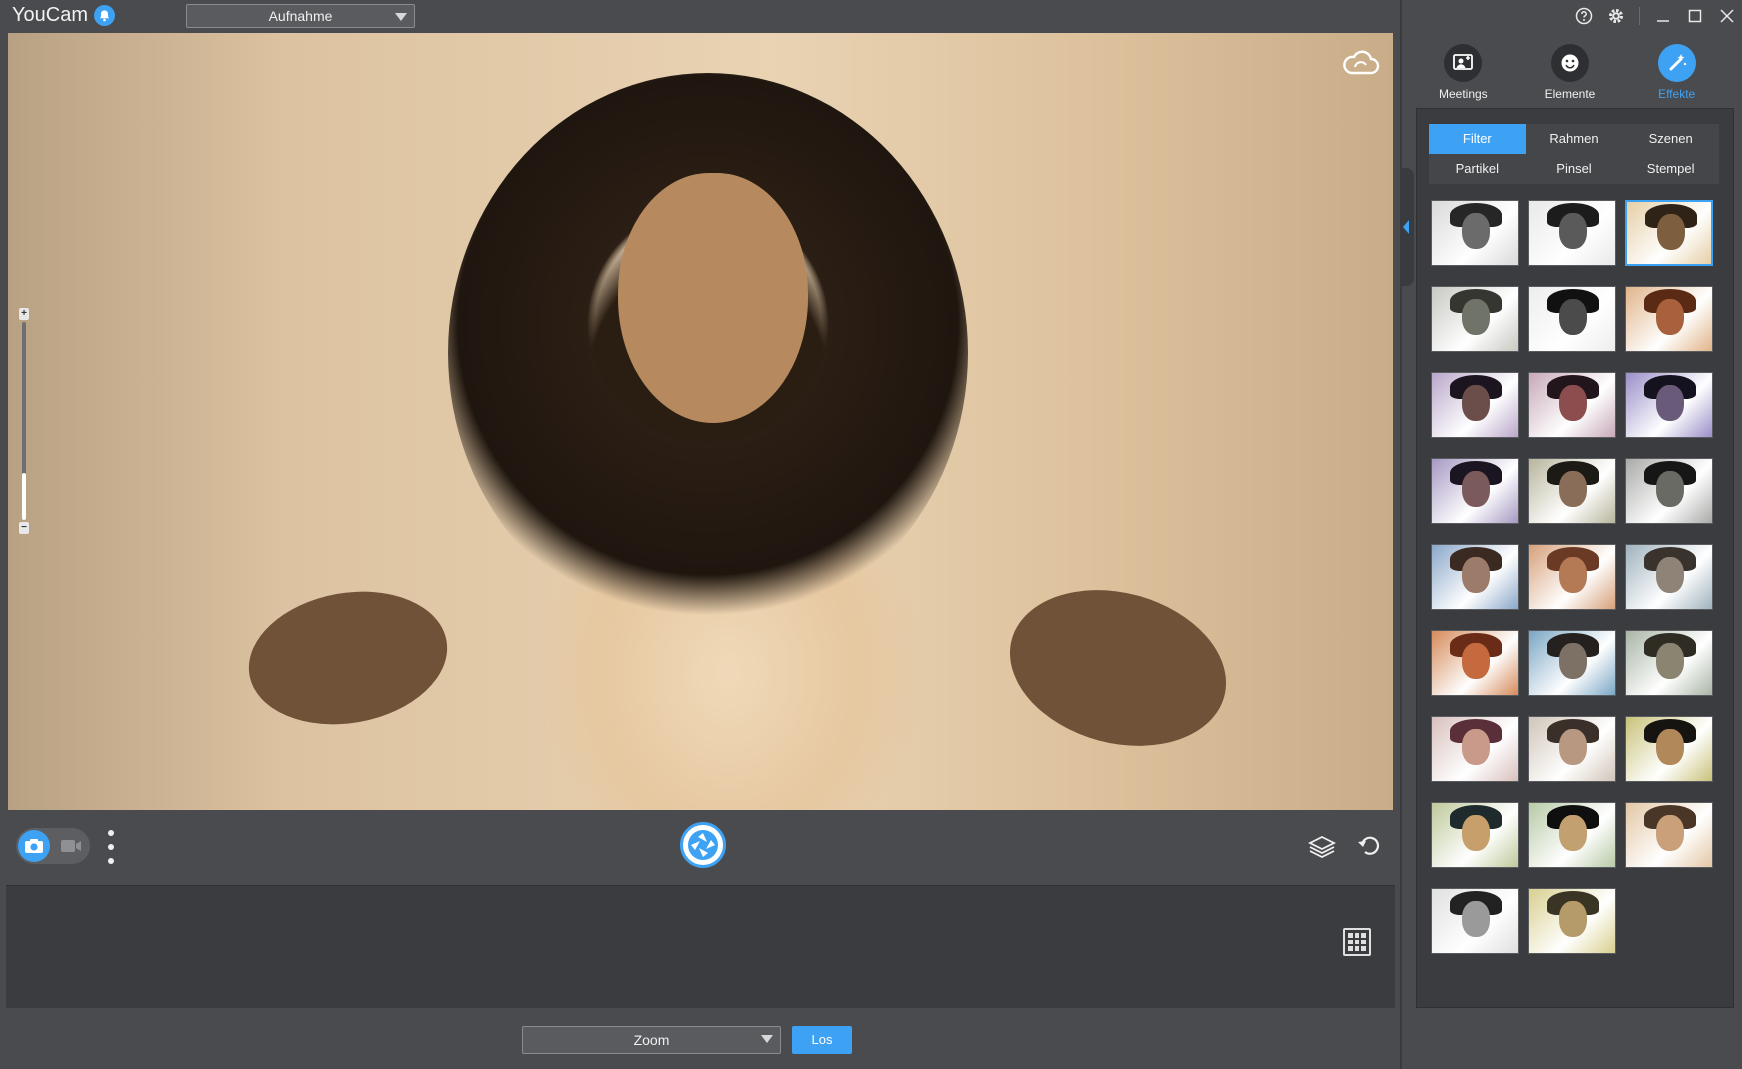  What do you see at coordinates (24, 314) in the screenshot?
I see `zoom-in-icon: +` at bounding box center [24, 314].